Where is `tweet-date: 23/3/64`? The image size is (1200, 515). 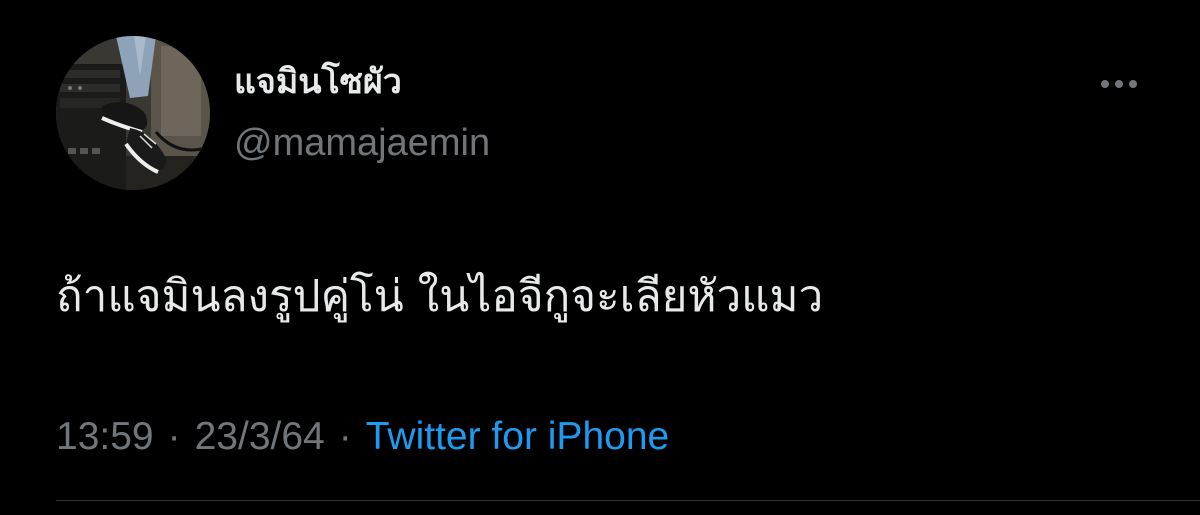 tweet-date: 23/3/64 is located at coordinates (260, 437).